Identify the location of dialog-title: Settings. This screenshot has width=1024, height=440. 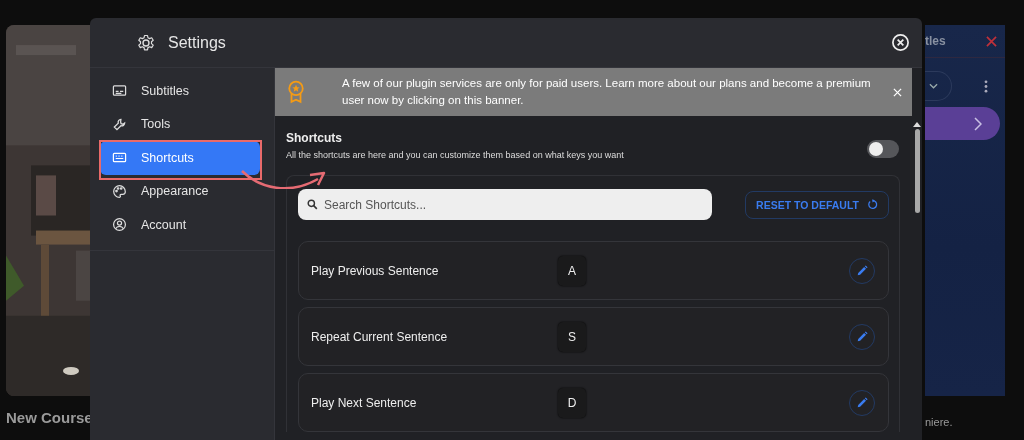
(197, 42).